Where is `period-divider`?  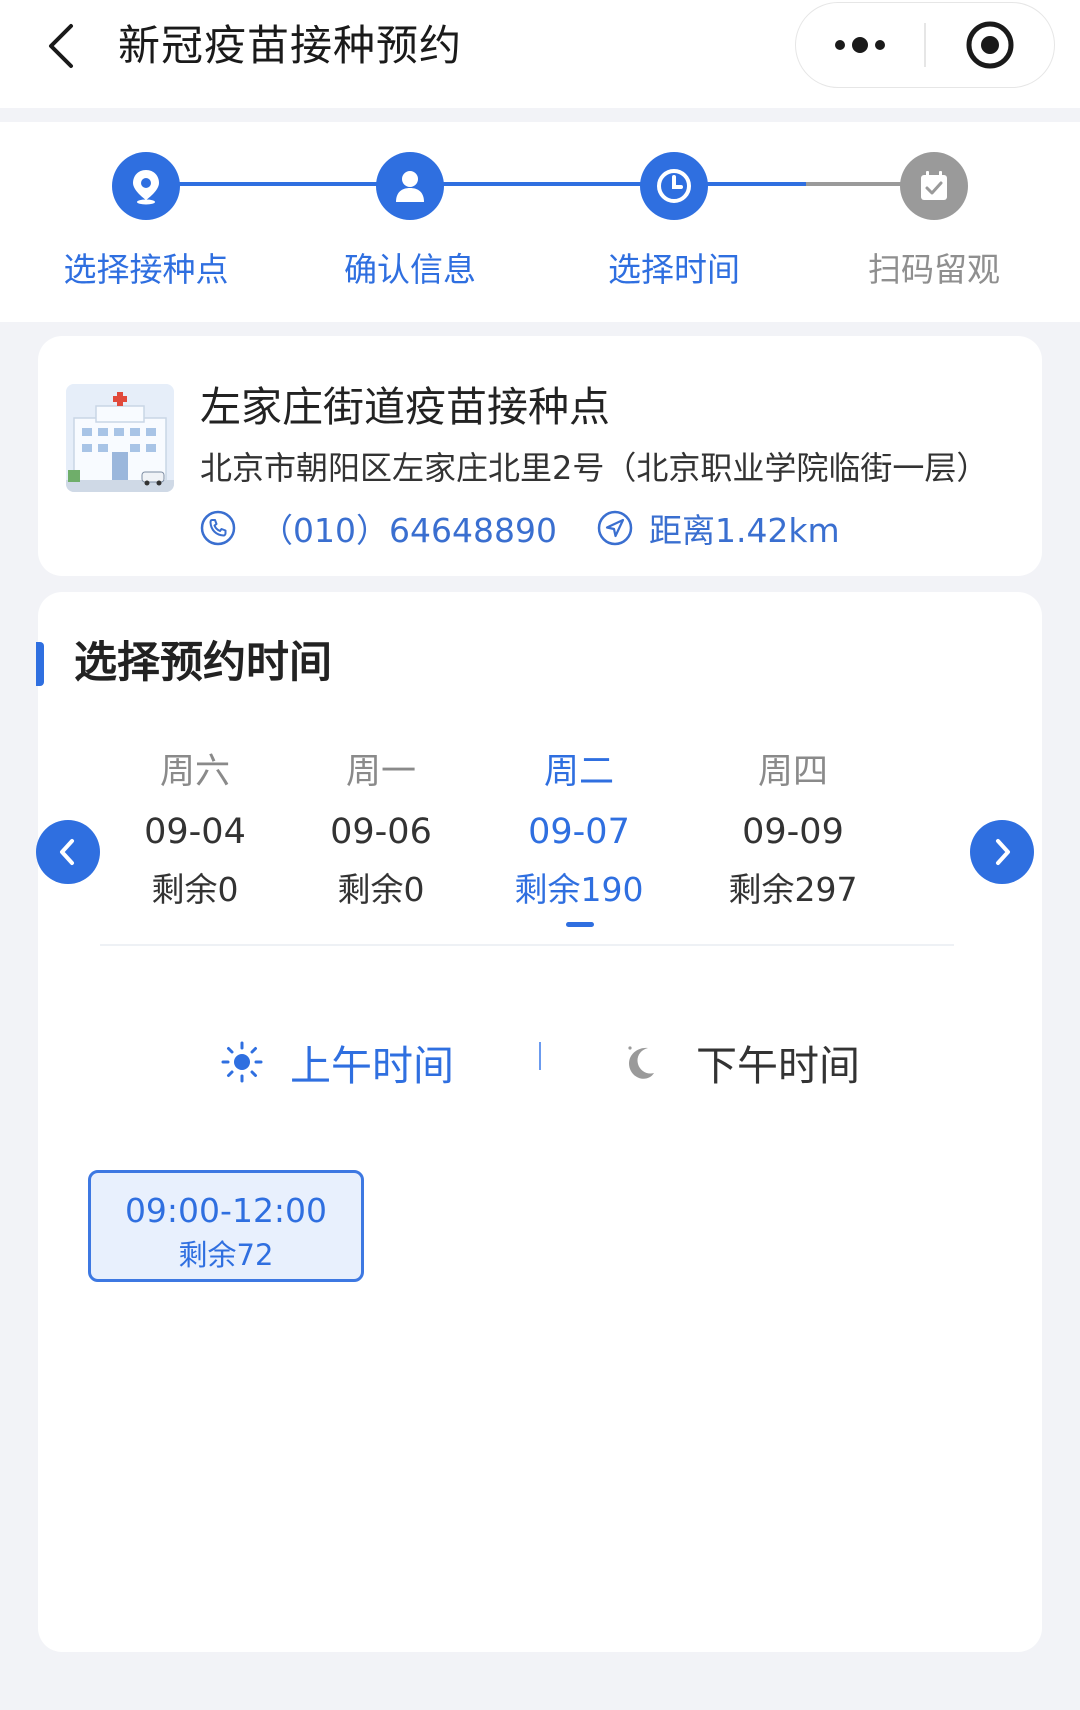 period-divider is located at coordinates (540, 1056).